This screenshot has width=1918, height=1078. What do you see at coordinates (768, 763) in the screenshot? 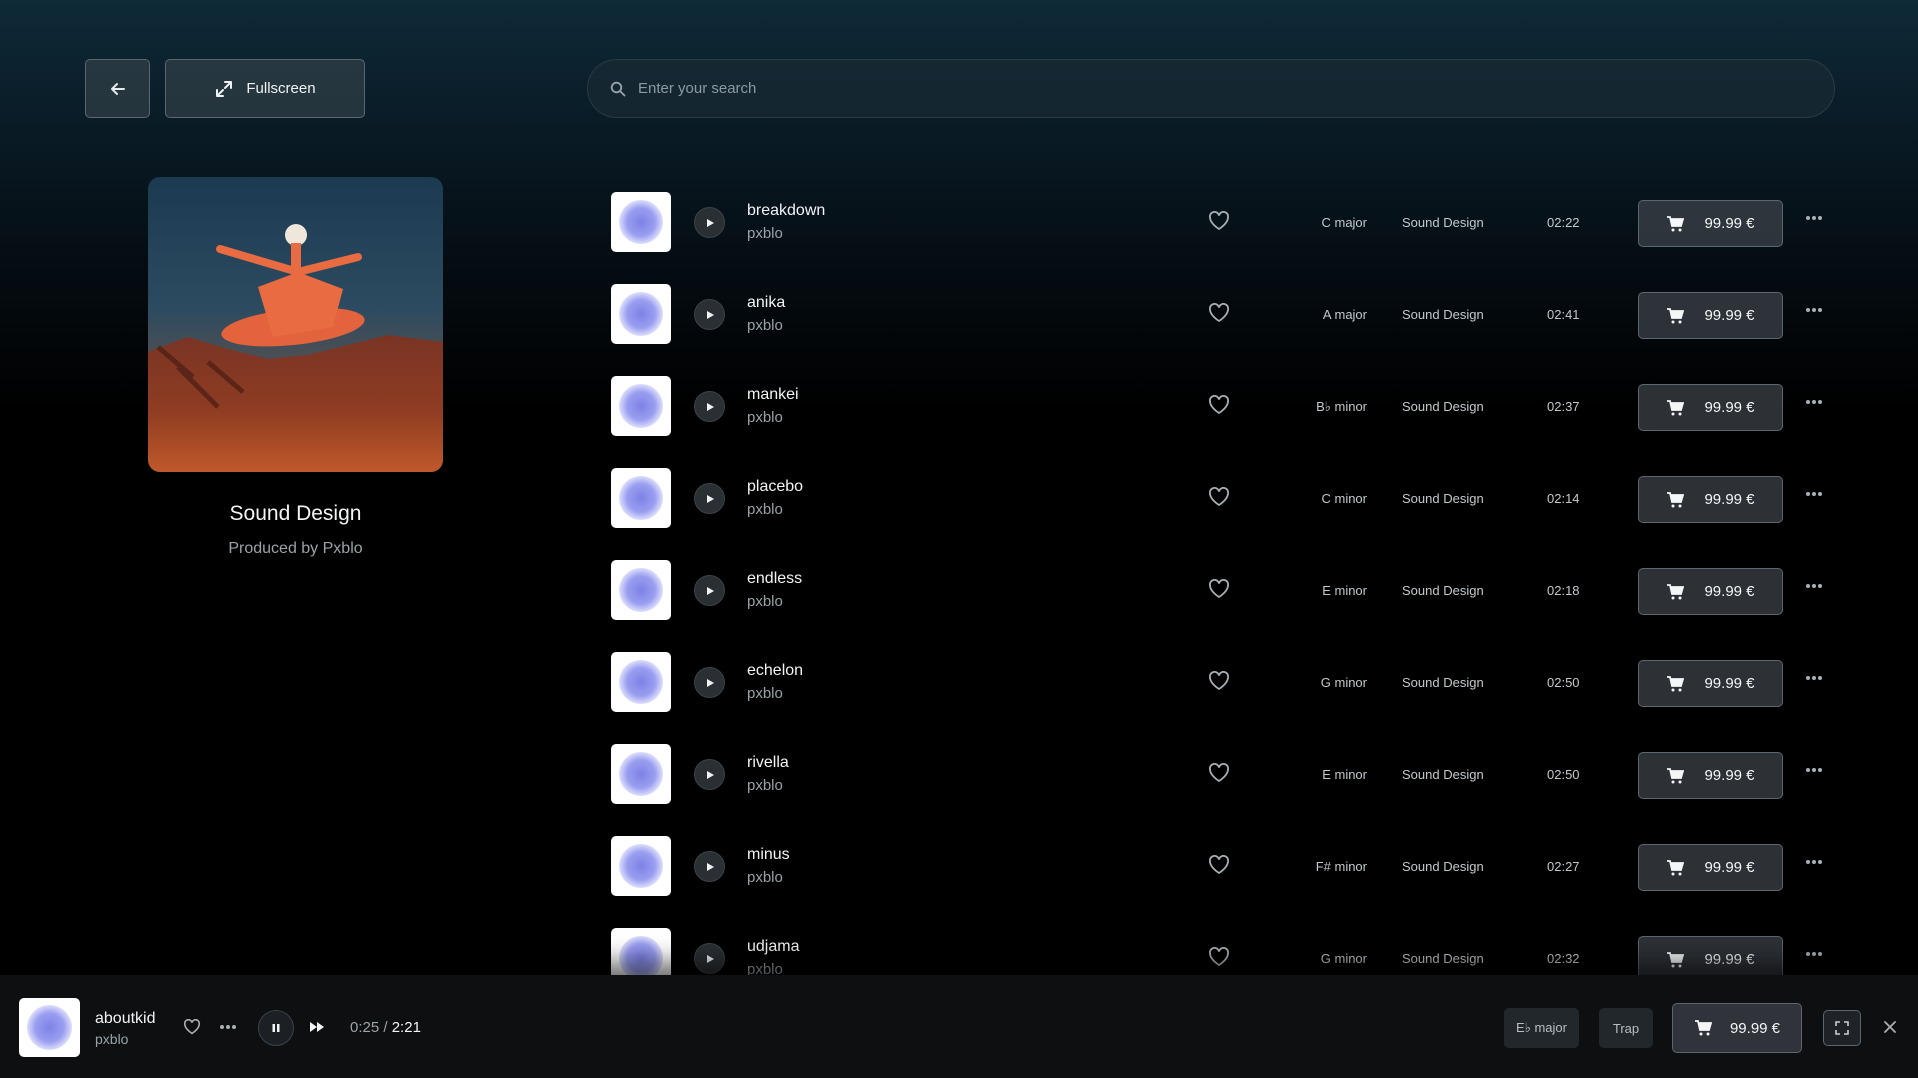
I see `track-name: rivella` at bounding box center [768, 763].